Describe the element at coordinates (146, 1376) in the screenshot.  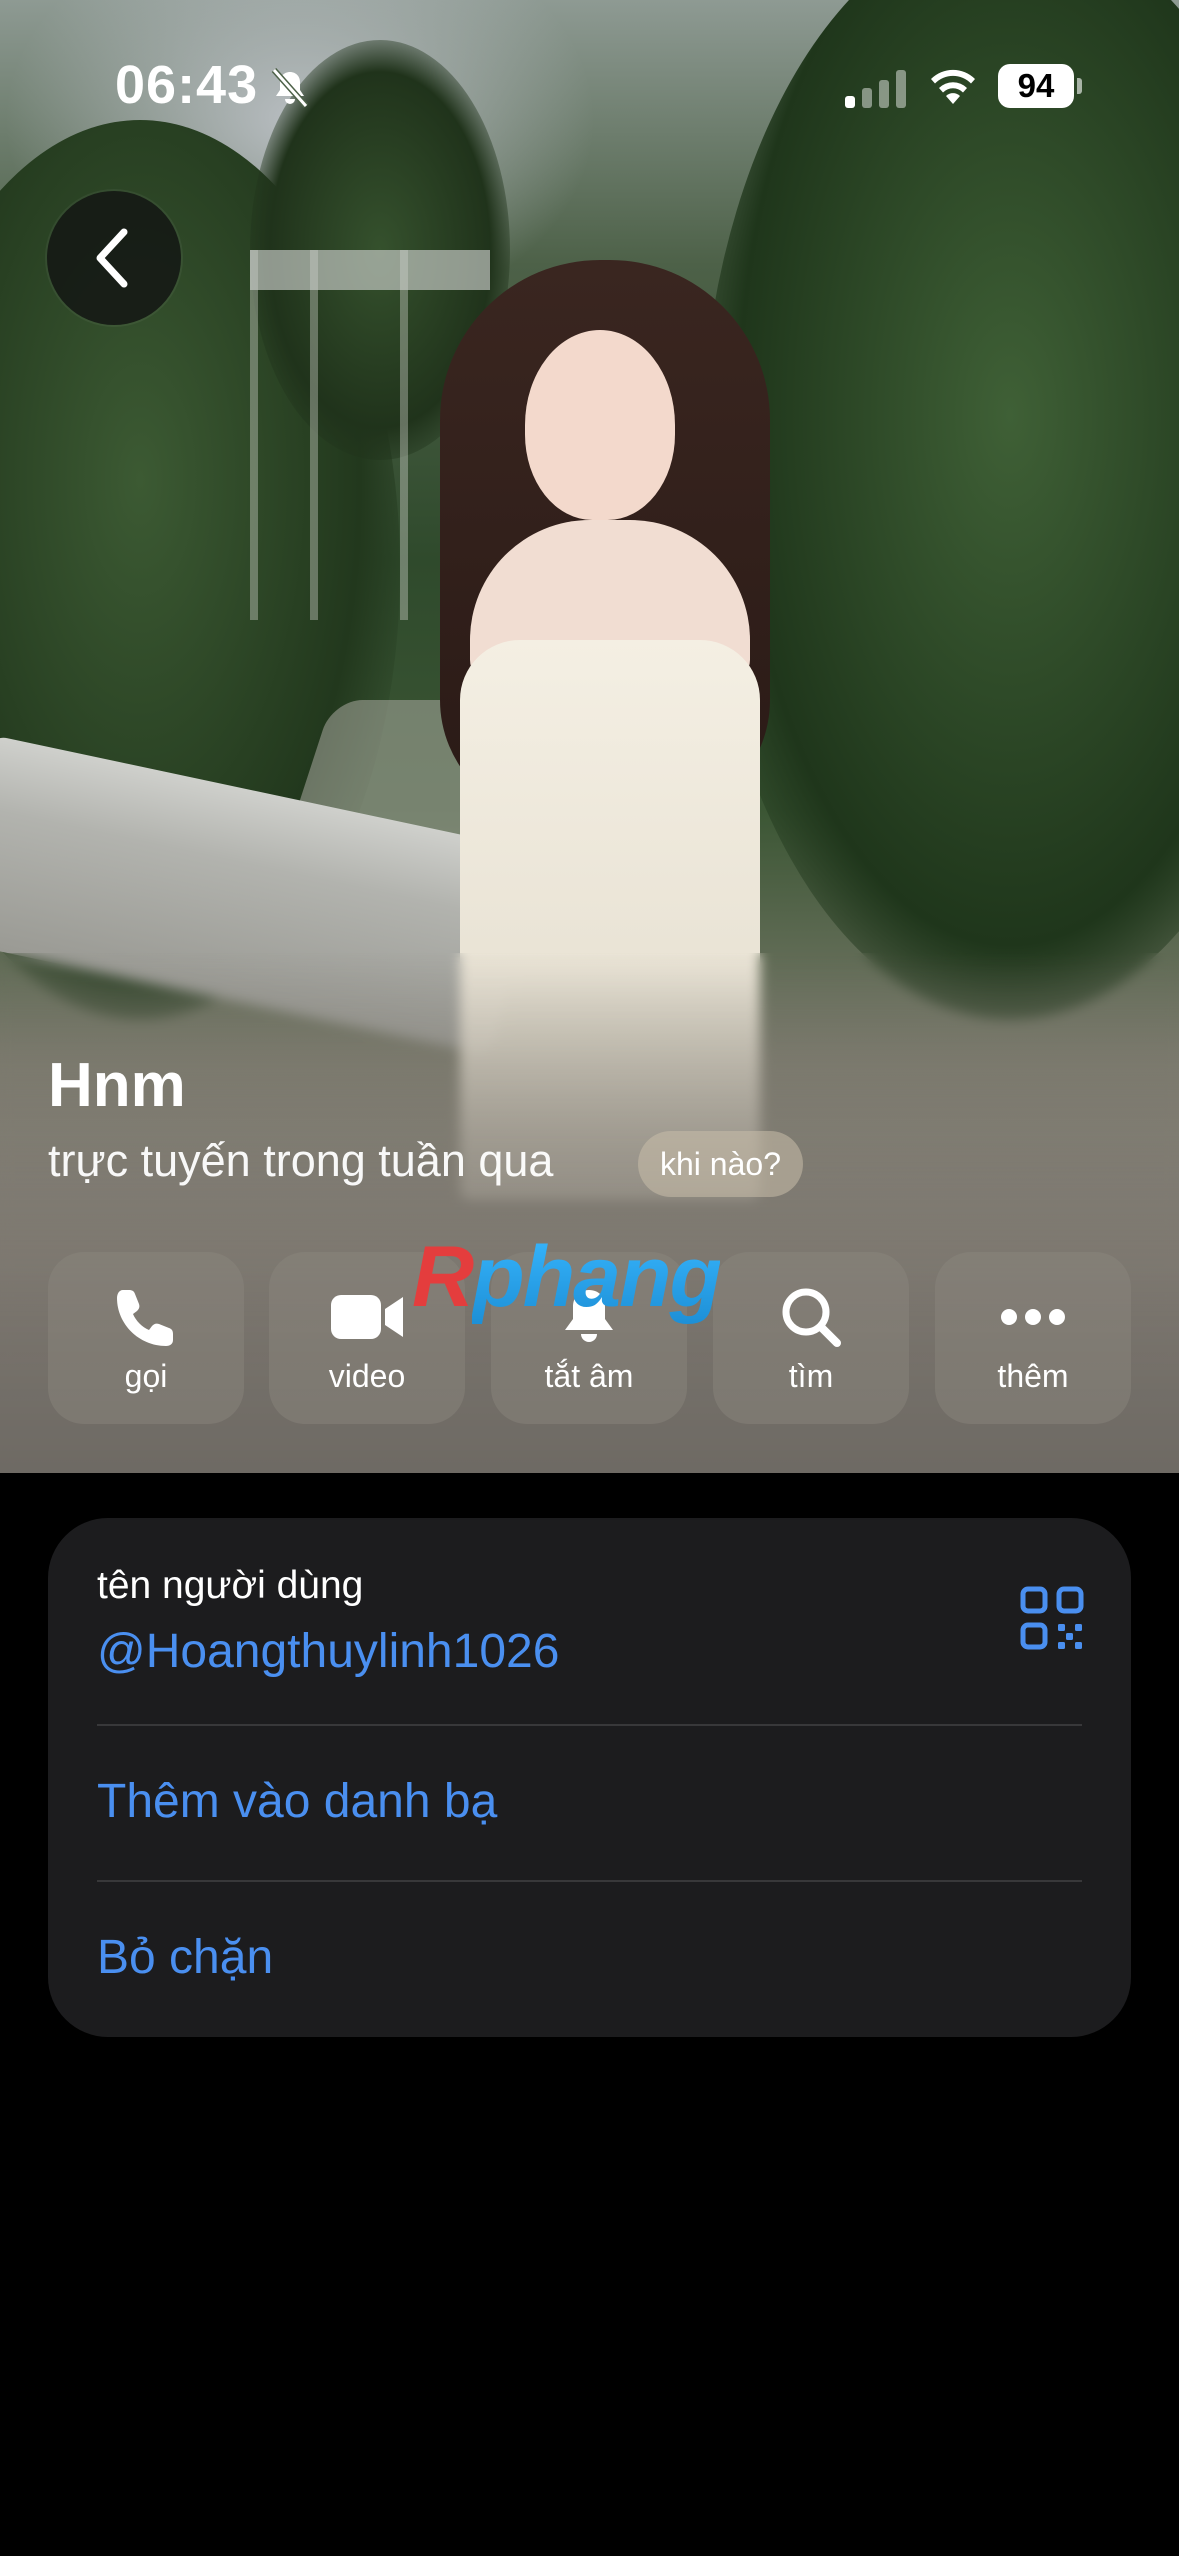
I see `call-label: gọi` at that location.